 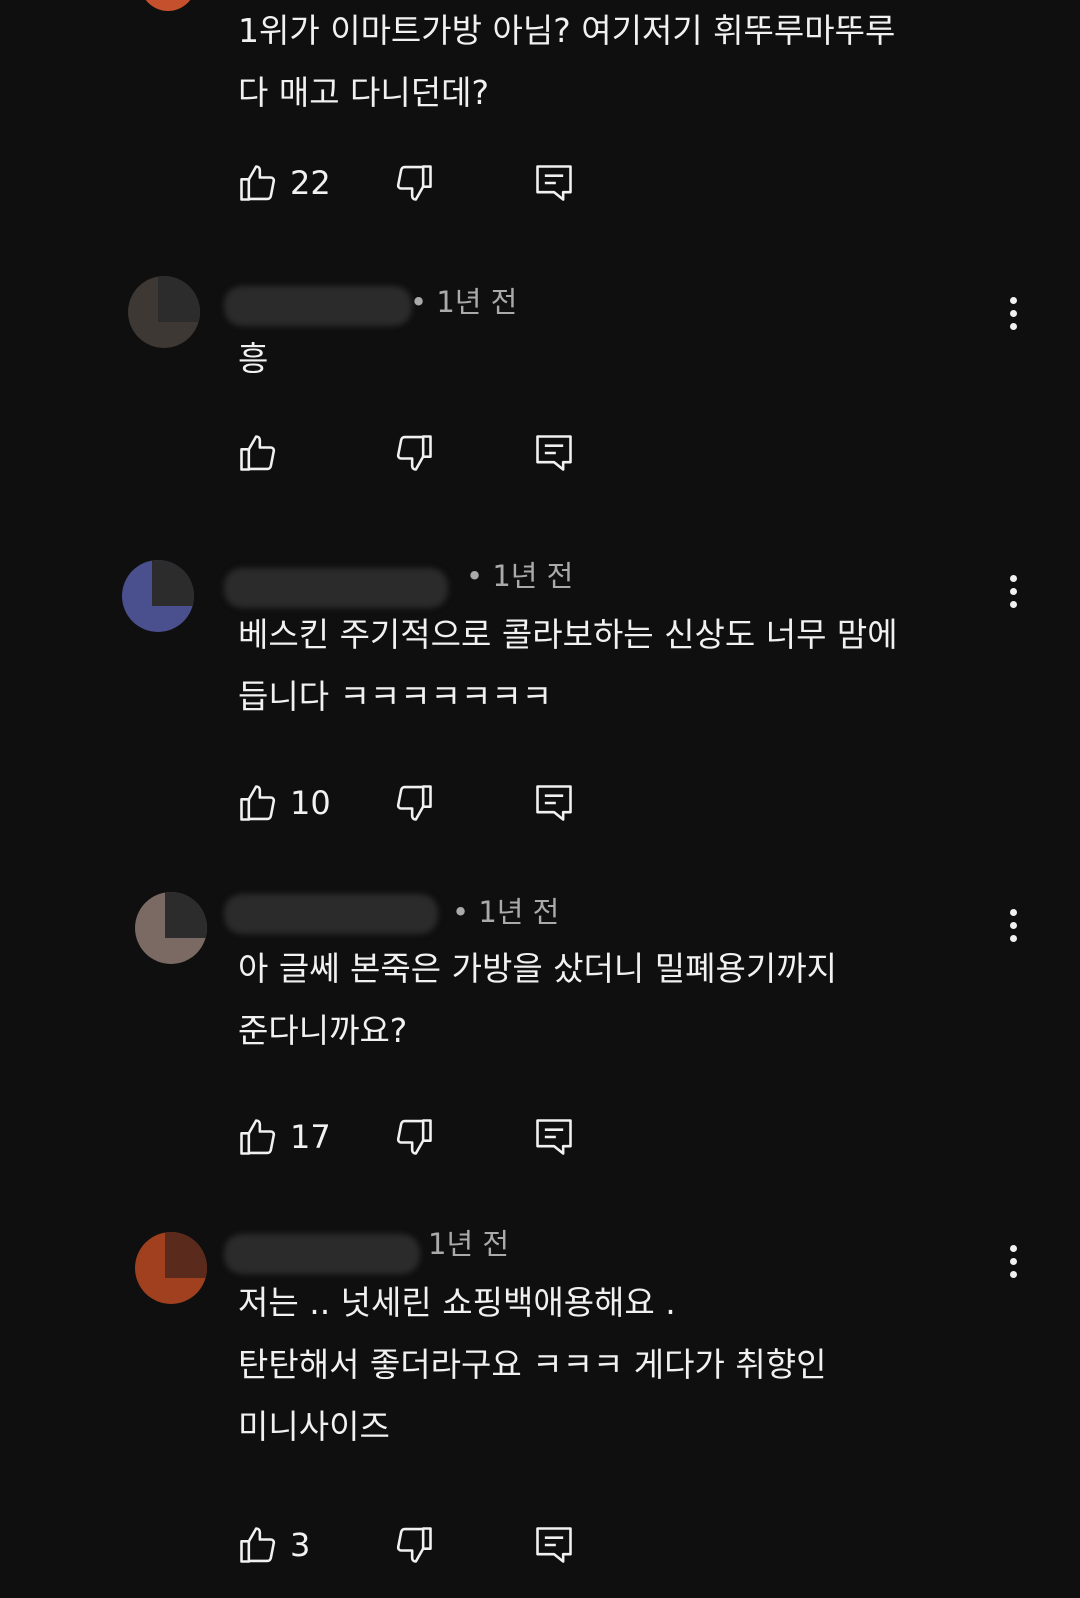 I want to click on comment-actions: 17, so click(x=436, y=1137).